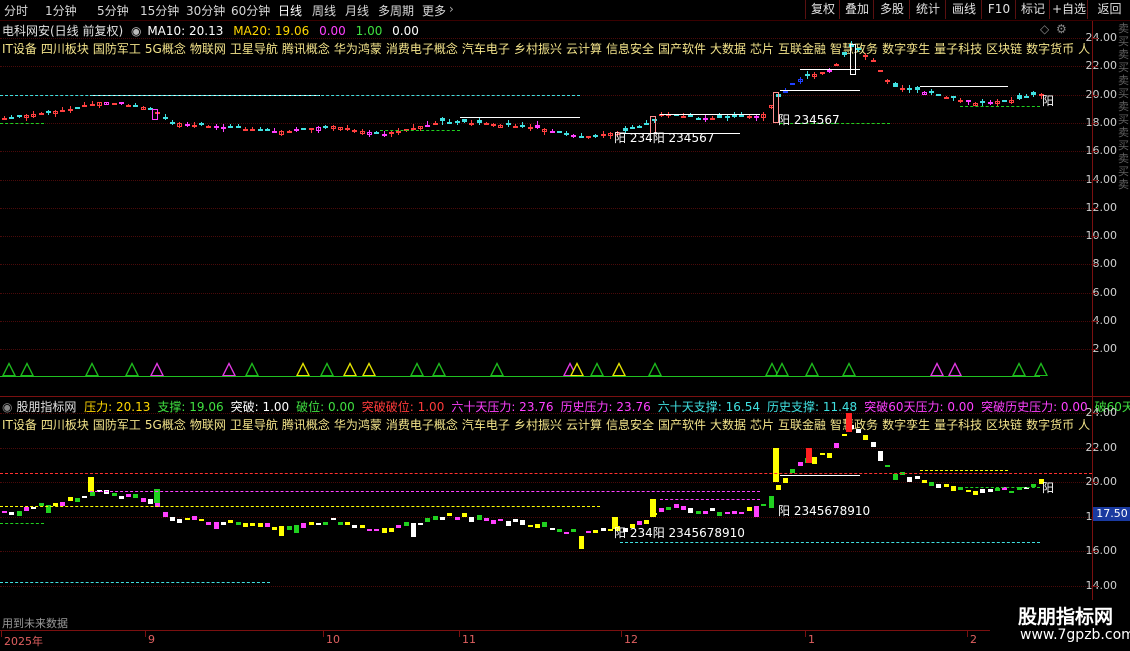  Describe the element at coordinates (250, 10) in the screenshot. I see `period-tab-60min: 60分钟` at that location.